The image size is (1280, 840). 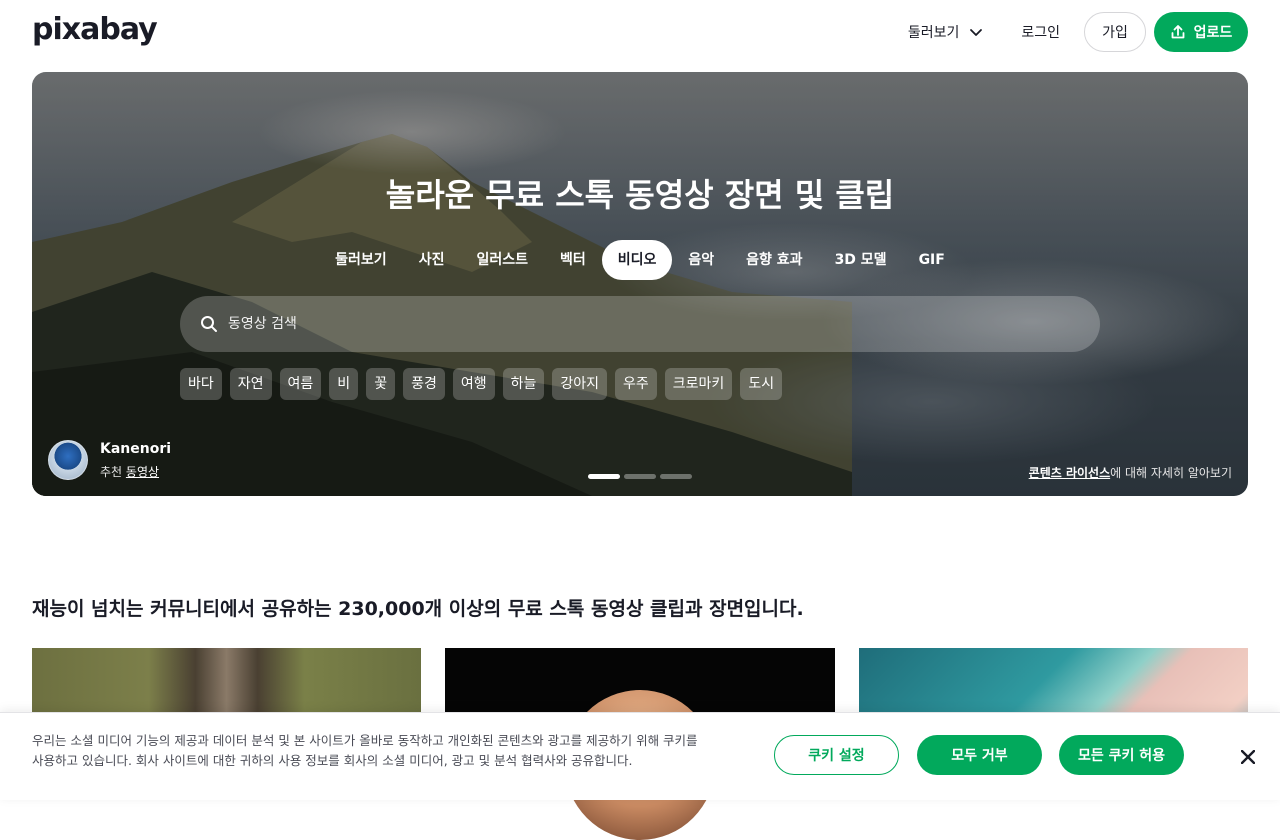 What do you see at coordinates (1248, 757) in the screenshot?
I see `close-icon` at bounding box center [1248, 757].